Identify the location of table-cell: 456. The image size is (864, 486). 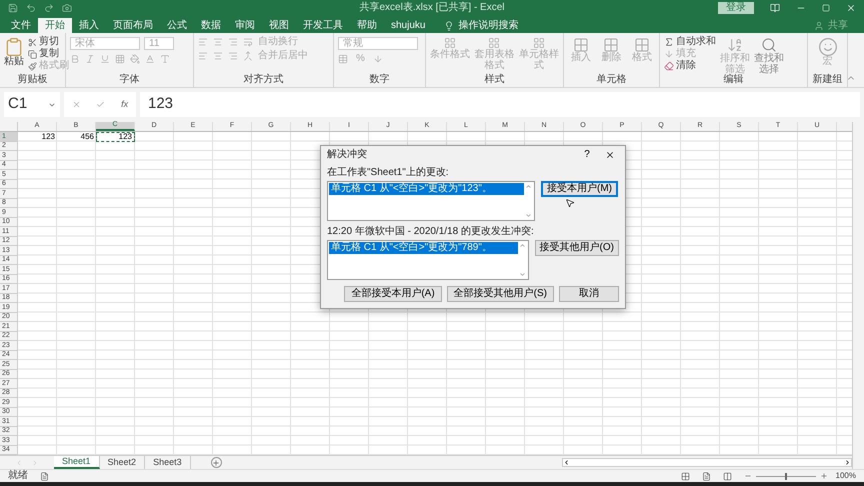
(76, 137).